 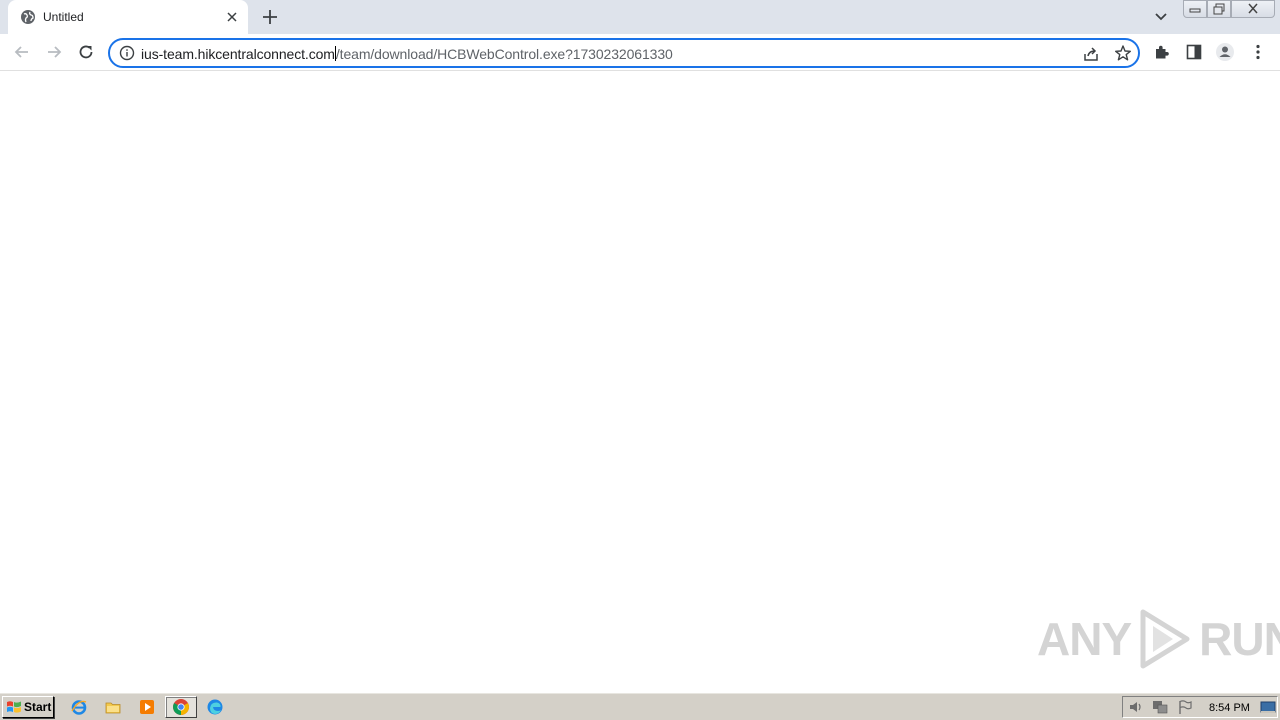 I want to click on close-window-button, so click(x=1253, y=9).